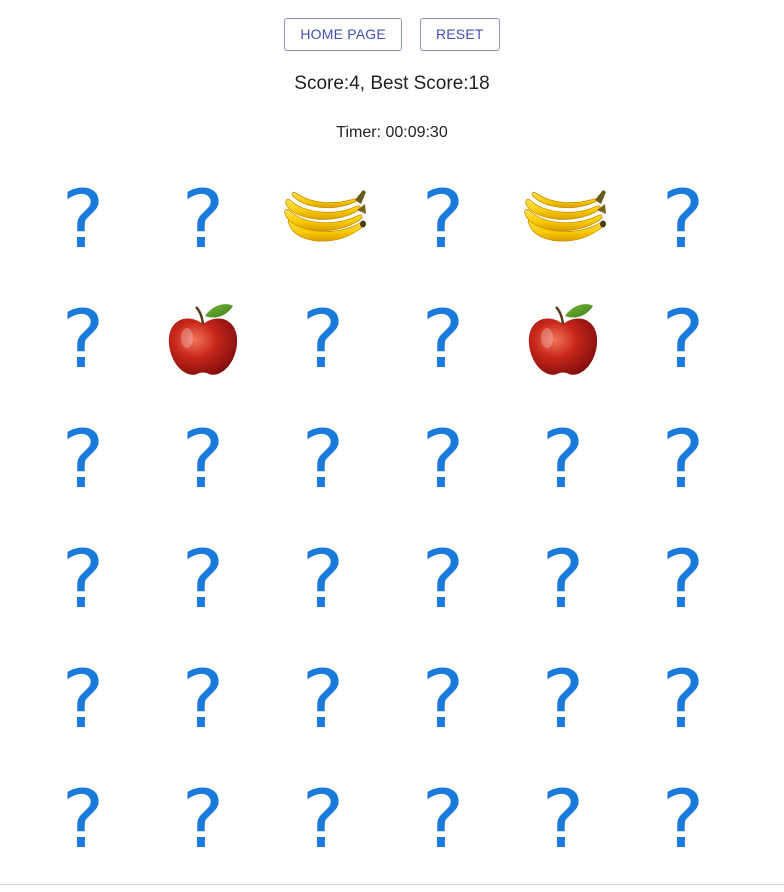 The height and width of the screenshot is (892, 784). I want to click on card-5-6: ?, so click(683, 700).